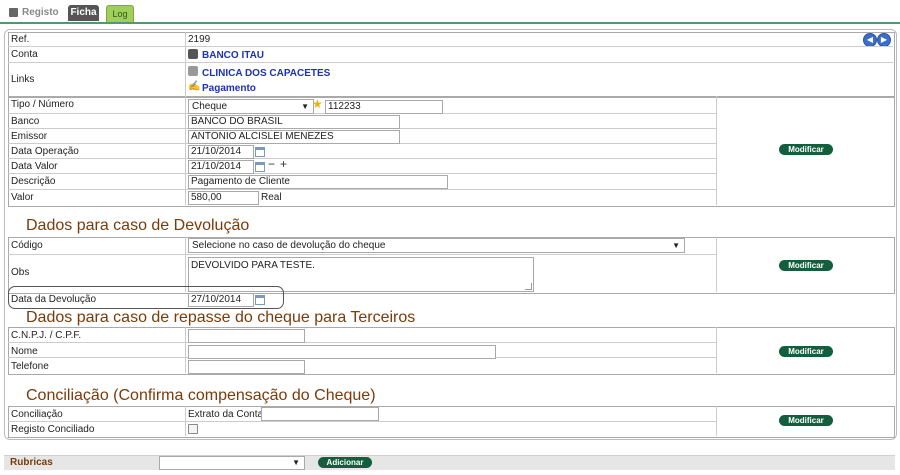 The height and width of the screenshot is (475, 900). What do you see at coordinates (806, 420) in the screenshot?
I see `modify-conciliacao-button: Modificar` at bounding box center [806, 420].